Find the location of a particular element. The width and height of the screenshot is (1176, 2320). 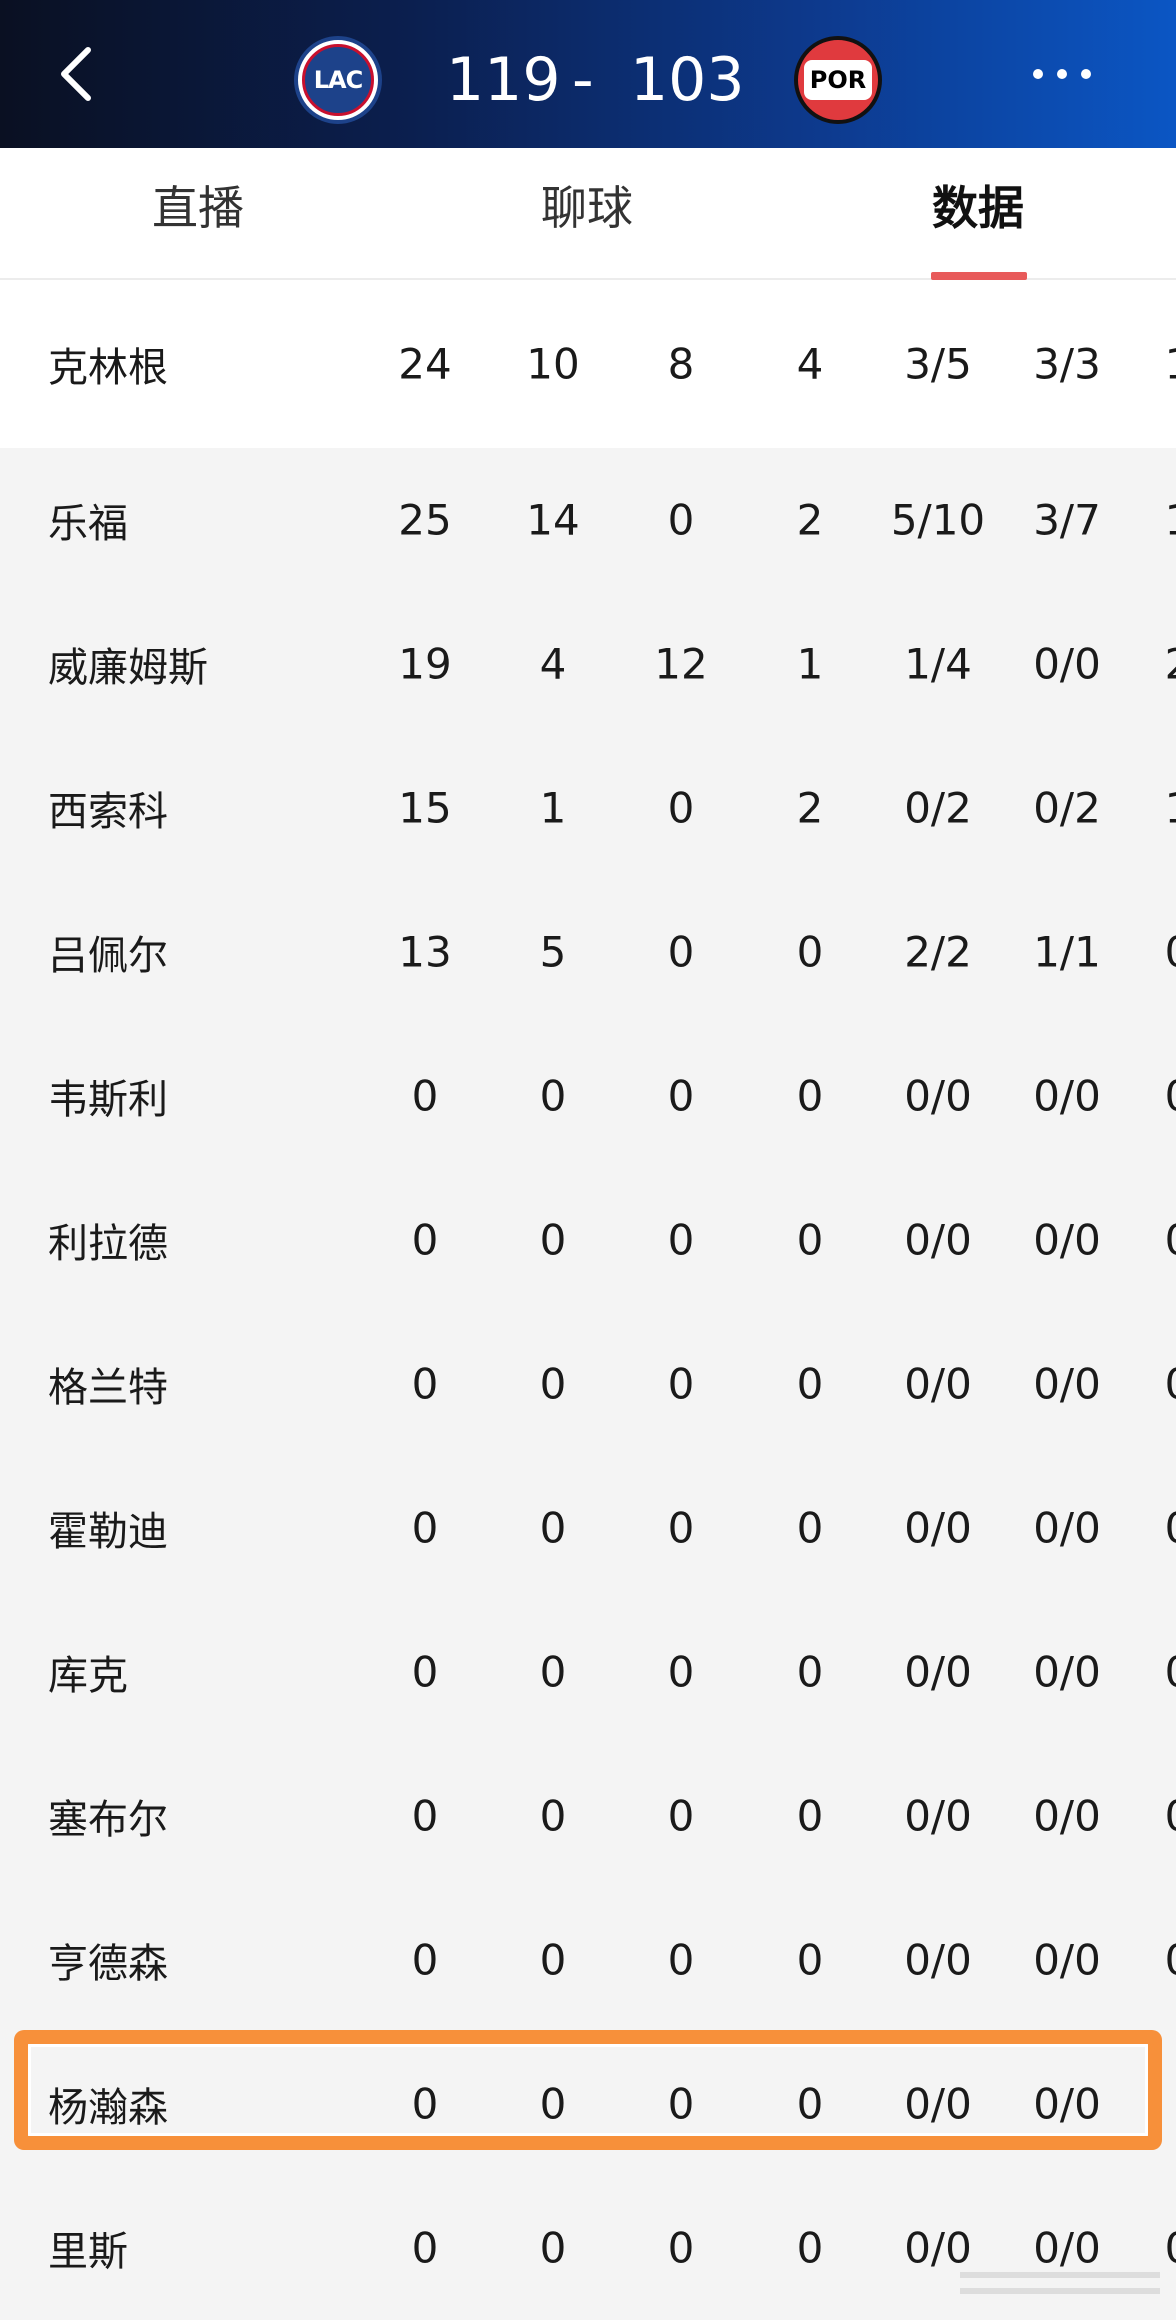

player-name: 韦斯利 is located at coordinates (108, 1096).